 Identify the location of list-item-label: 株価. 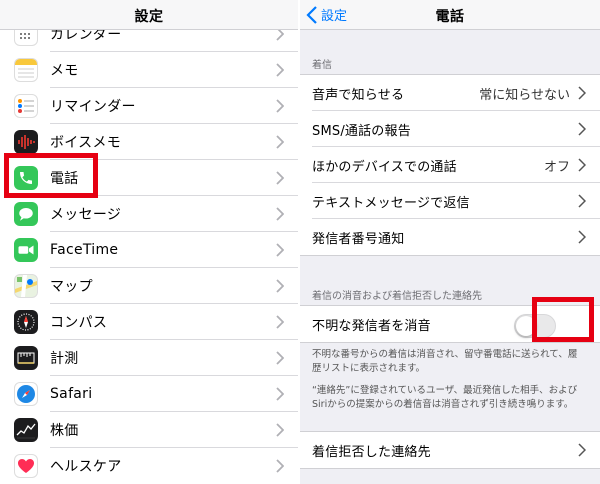
(64, 431).